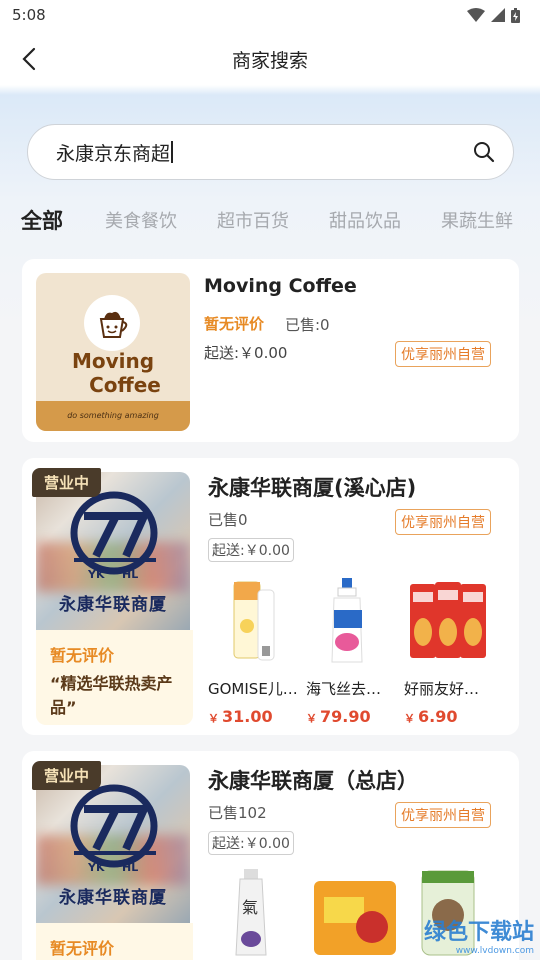 The width and height of the screenshot is (540, 960). I want to click on product-price: ￥ 31.00, so click(257, 716).